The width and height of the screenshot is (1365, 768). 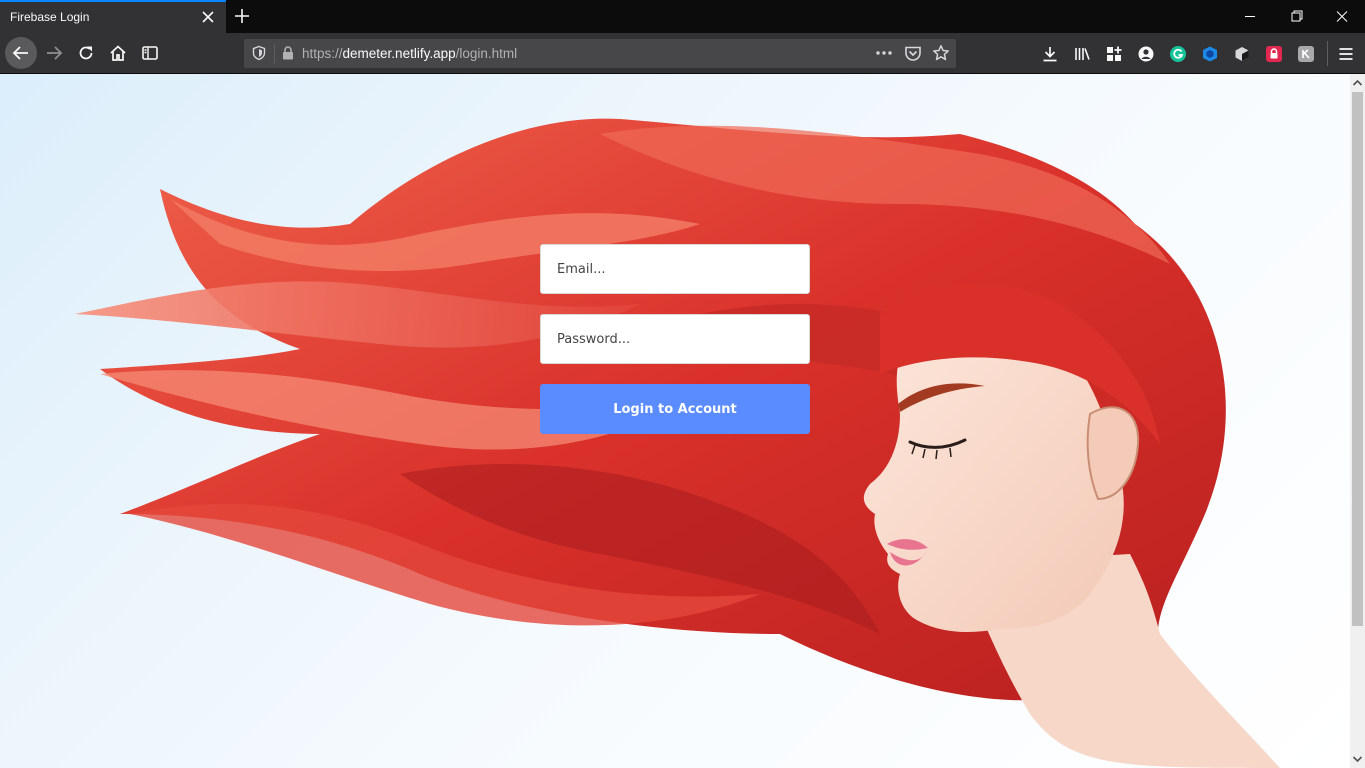 I want to click on password-field, so click(x=675, y=339).